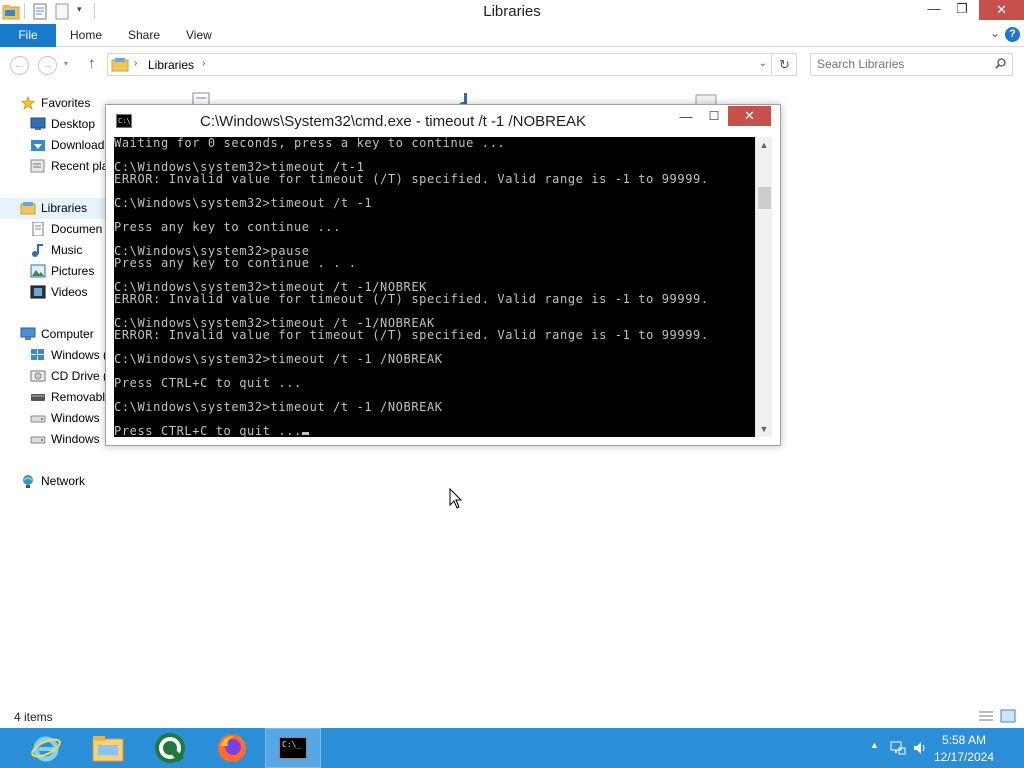 This screenshot has height=768, width=1024. I want to click on address-bar: › Libraries › ⌄, so click(439, 64).